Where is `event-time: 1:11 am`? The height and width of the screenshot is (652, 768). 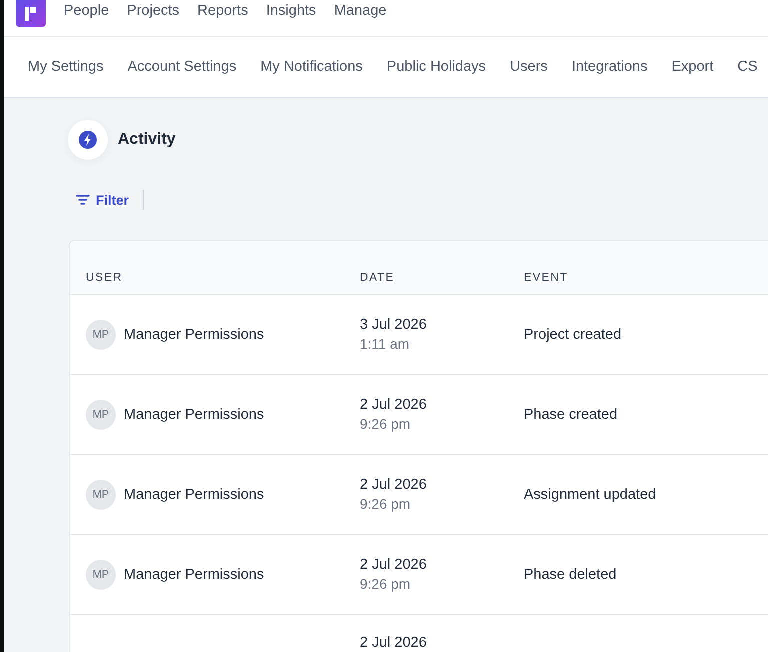
event-time: 1:11 am is located at coordinates (385, 344).